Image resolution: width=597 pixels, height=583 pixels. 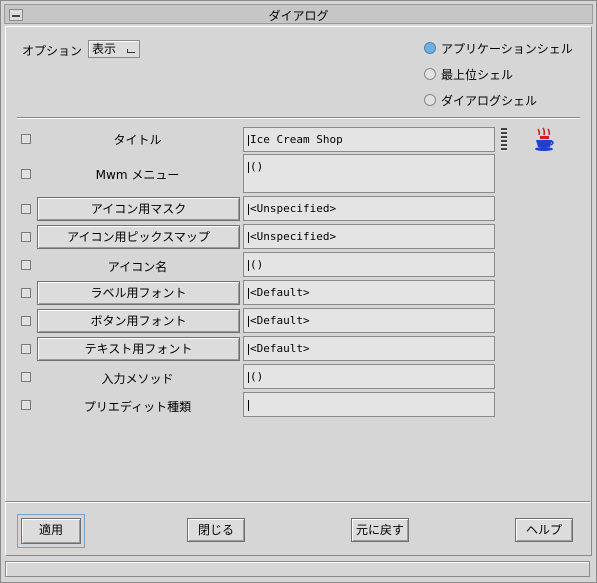 I want to click on checkbox-text-font, so click(x=26, y=349).